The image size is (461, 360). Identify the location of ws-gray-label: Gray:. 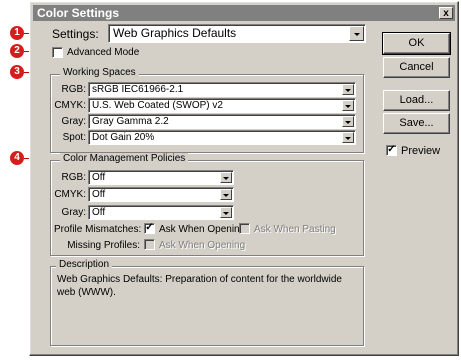
(73, 121).